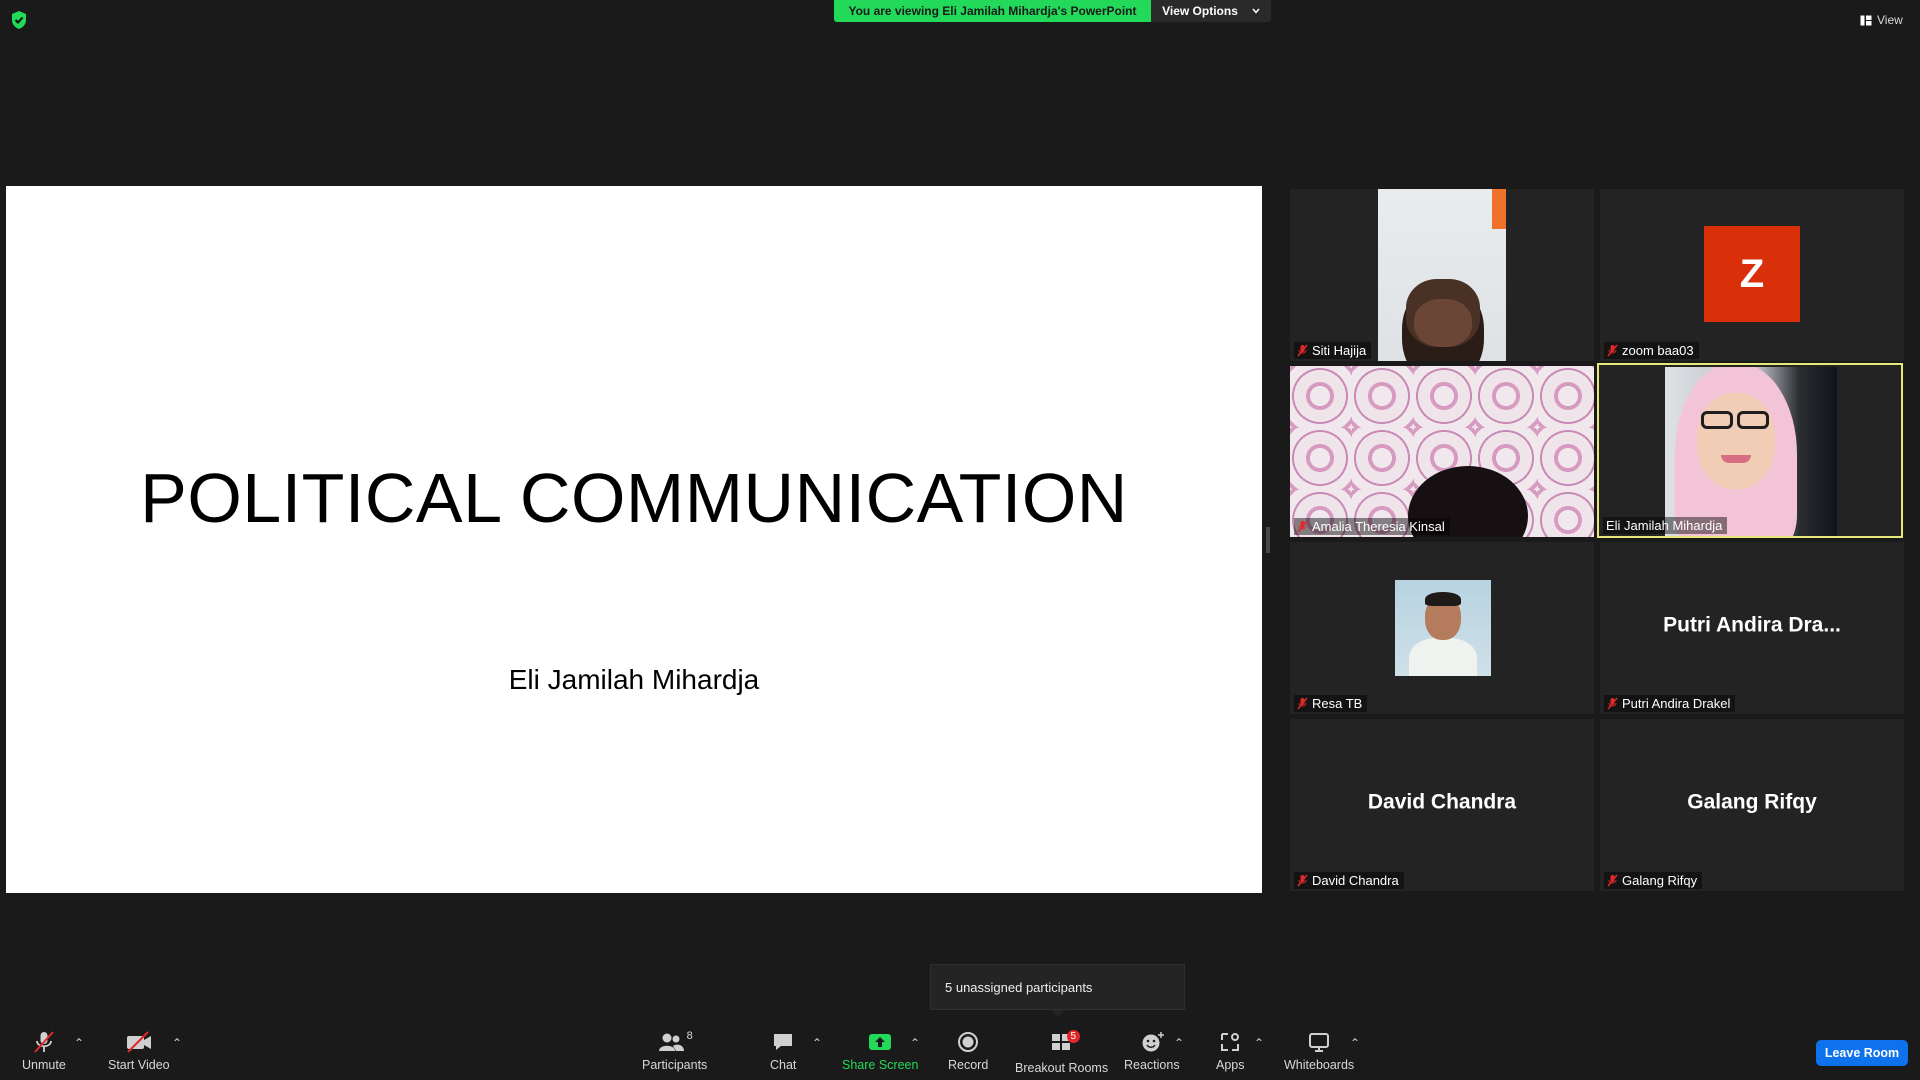  I want to click on audio-options-caret: ⌃, so click(79, 1043).